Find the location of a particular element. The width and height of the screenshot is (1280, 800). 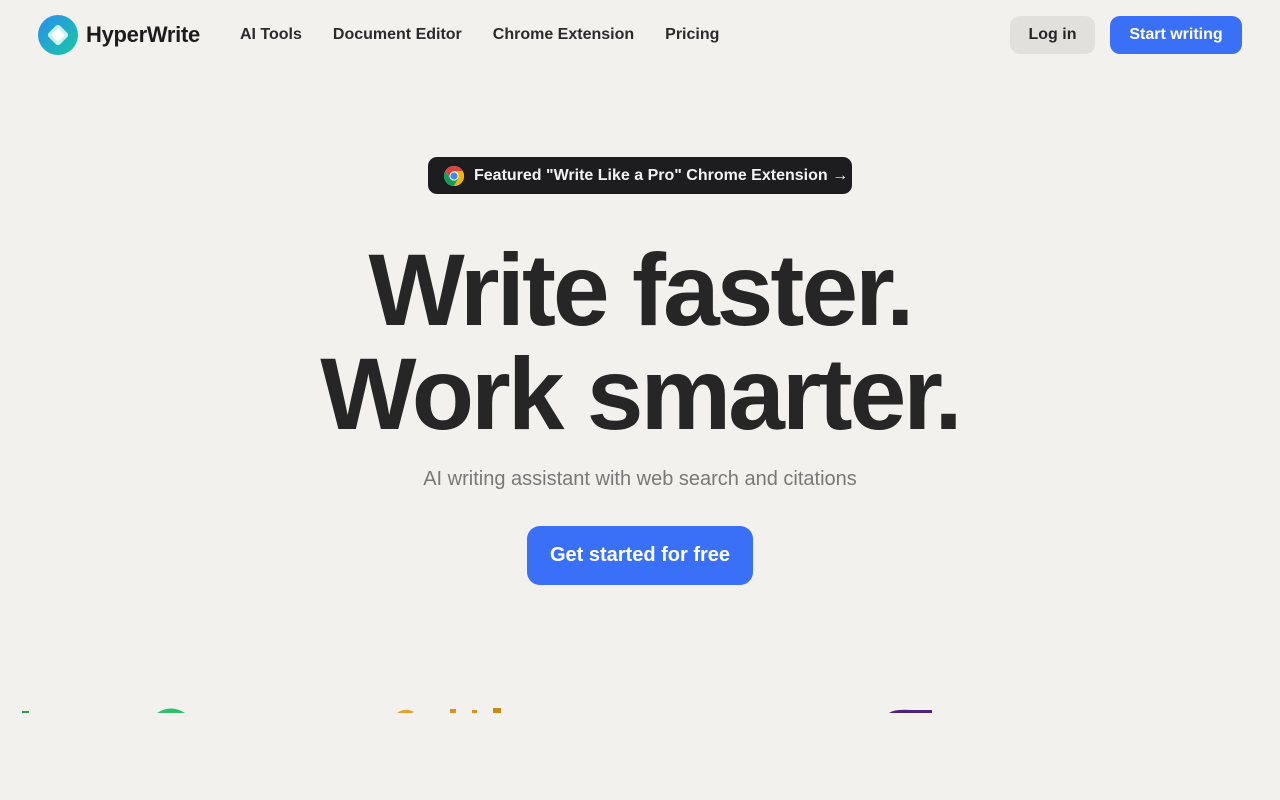

nav-actions: Log in Start writing is located at coordinates (1126, 35).